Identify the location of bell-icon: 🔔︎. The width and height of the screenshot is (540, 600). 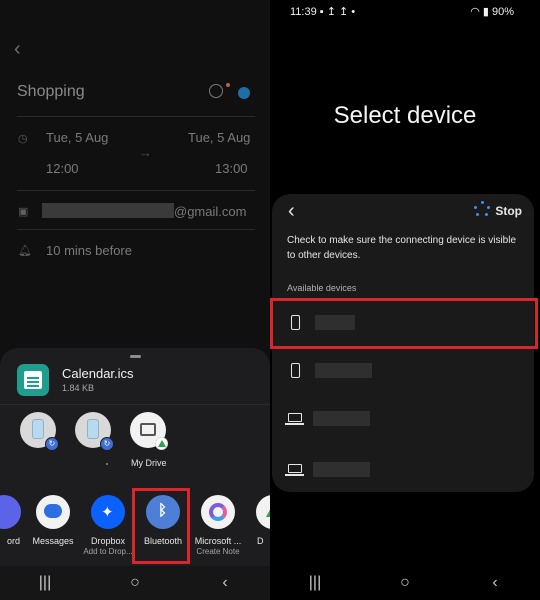
(25, 251).